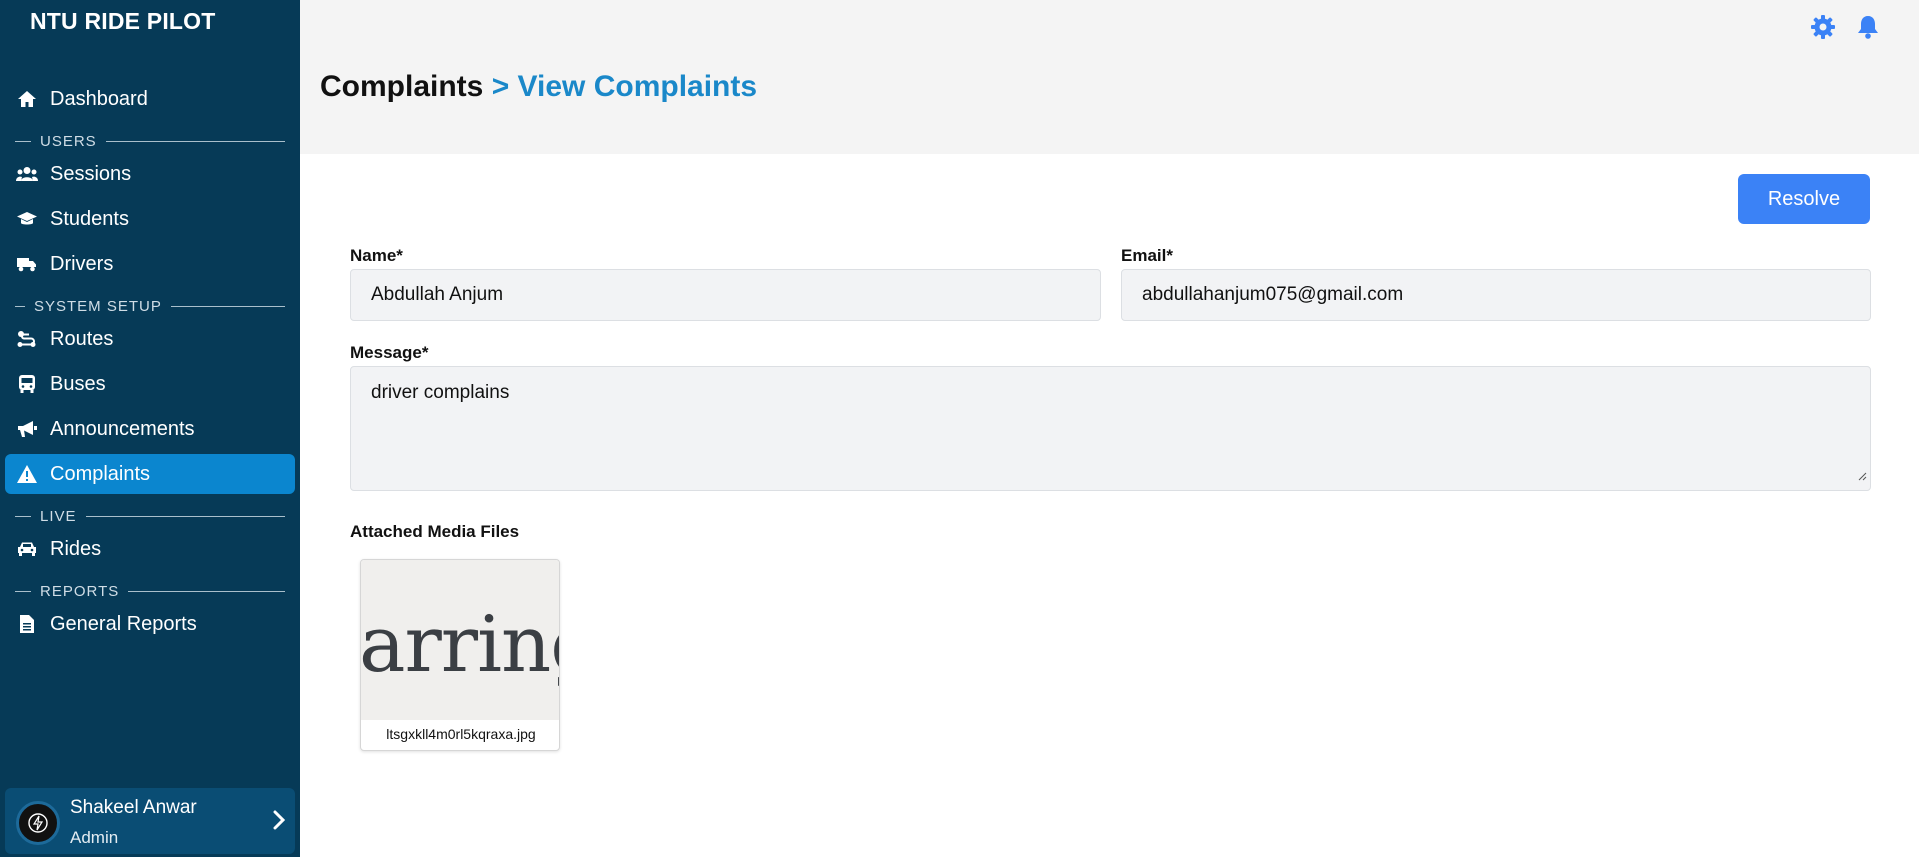  What do you see at coordinates (82, 263) in the screenshot?
I see `sidebar-item-label: Drivers` at bounding box center [82, 263].